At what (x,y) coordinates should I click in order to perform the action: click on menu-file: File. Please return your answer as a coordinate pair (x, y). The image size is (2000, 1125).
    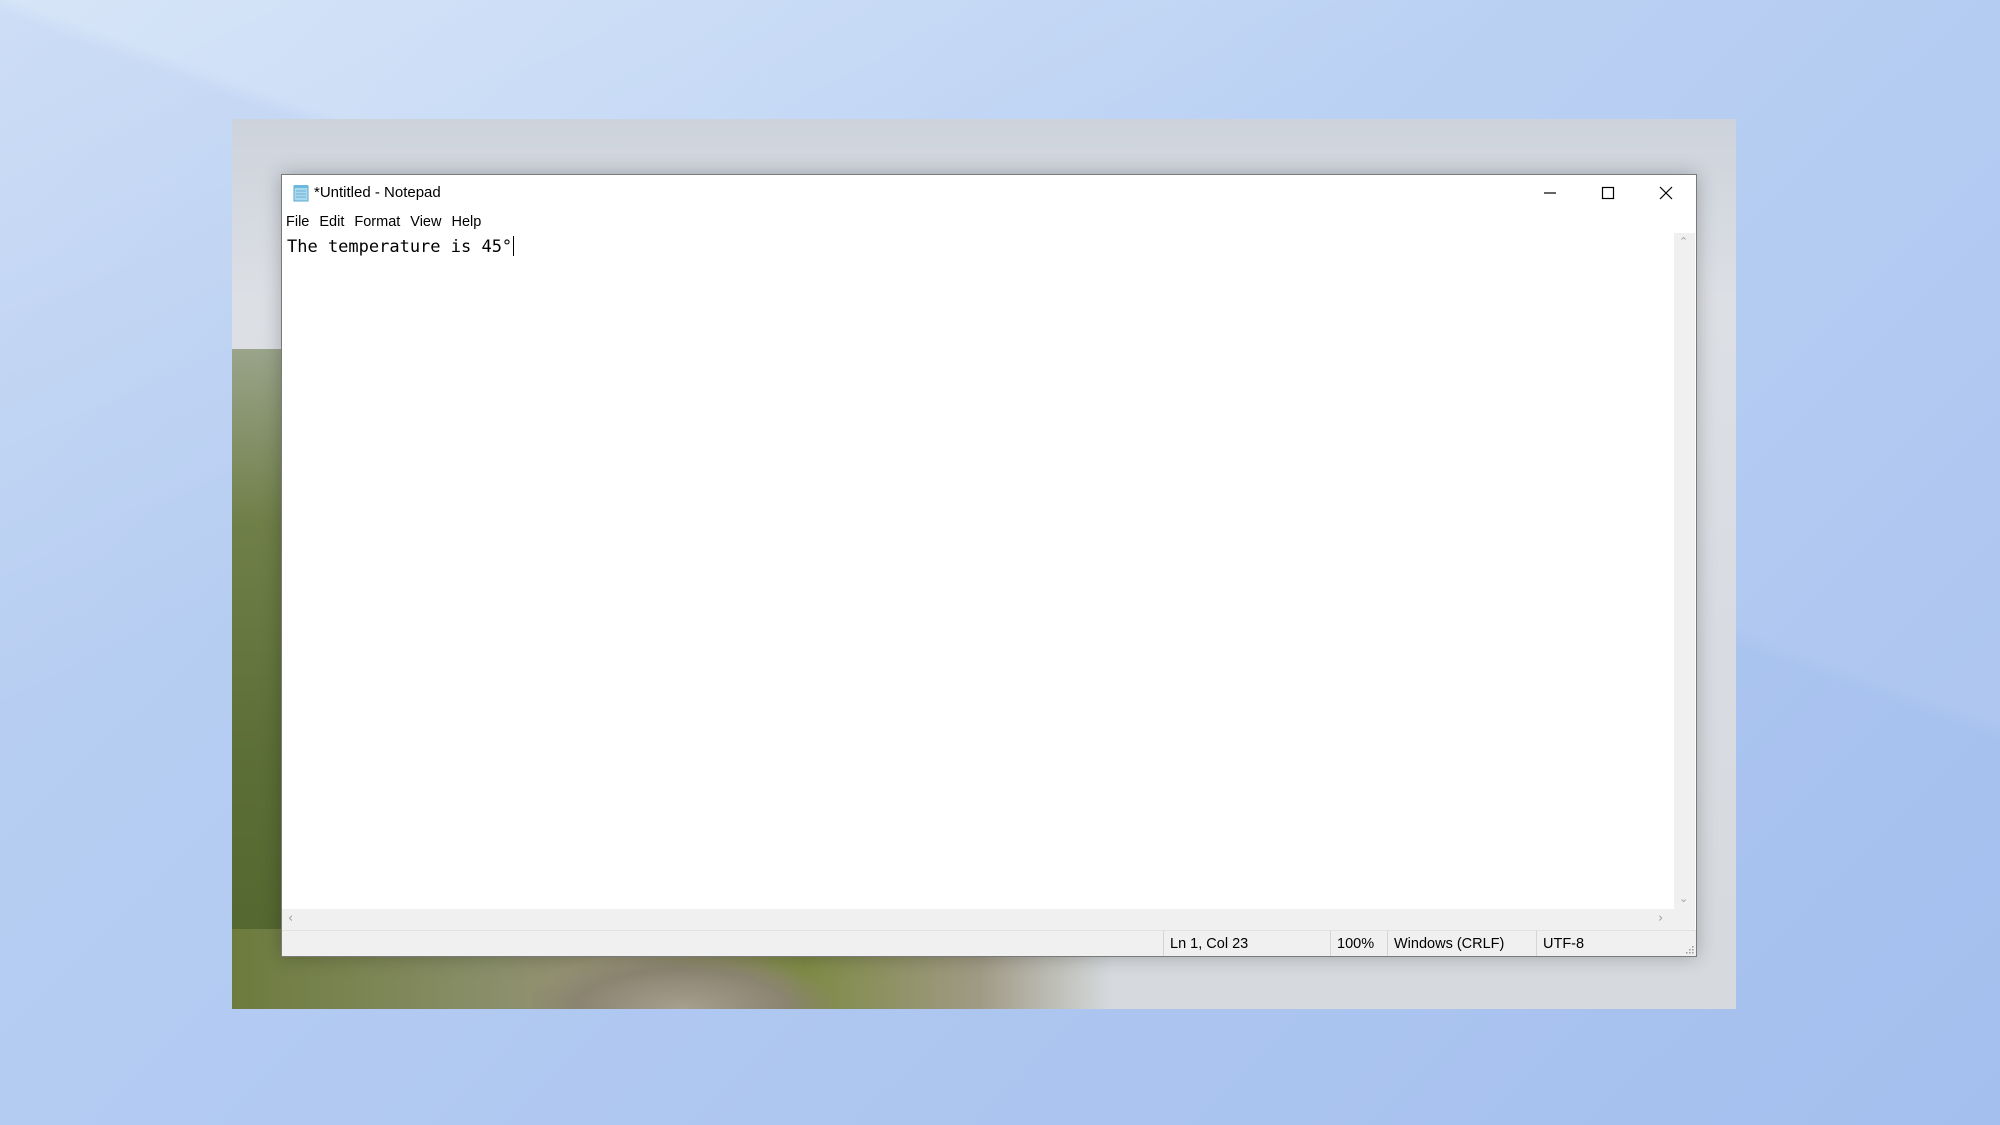
    Looking at the image, I should click on (298, 222).